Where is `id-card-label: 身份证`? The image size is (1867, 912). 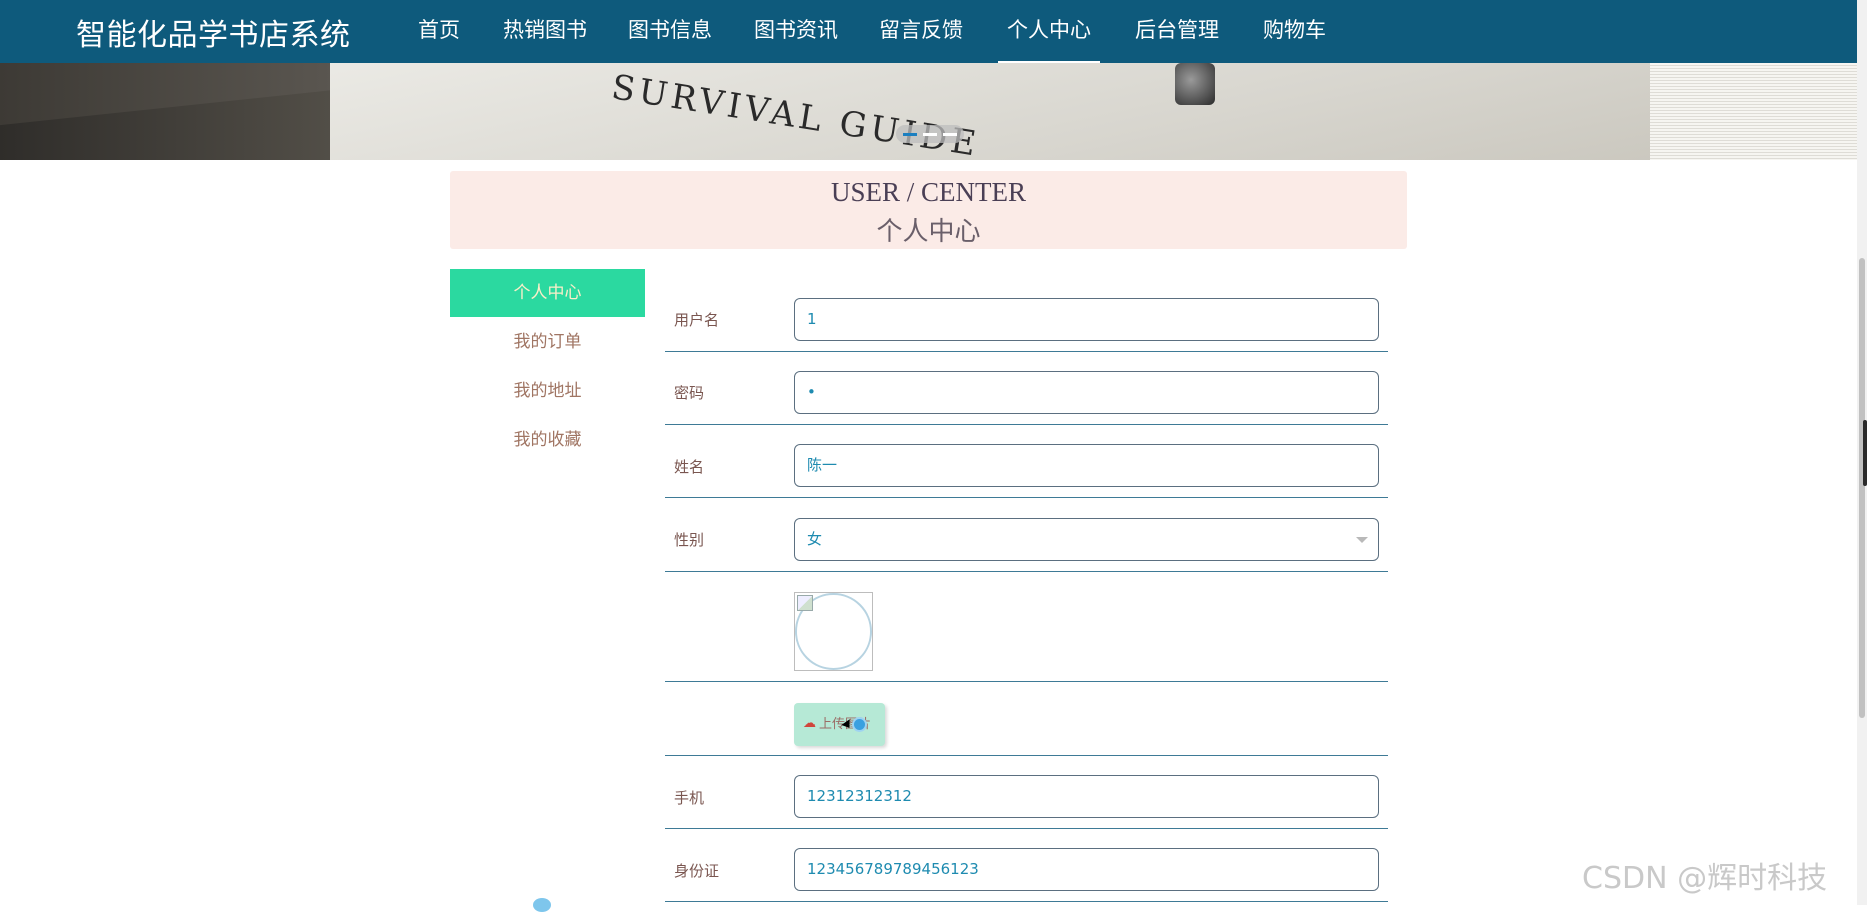
id-card-label: 身份证 is located at coordinates (697, 871).